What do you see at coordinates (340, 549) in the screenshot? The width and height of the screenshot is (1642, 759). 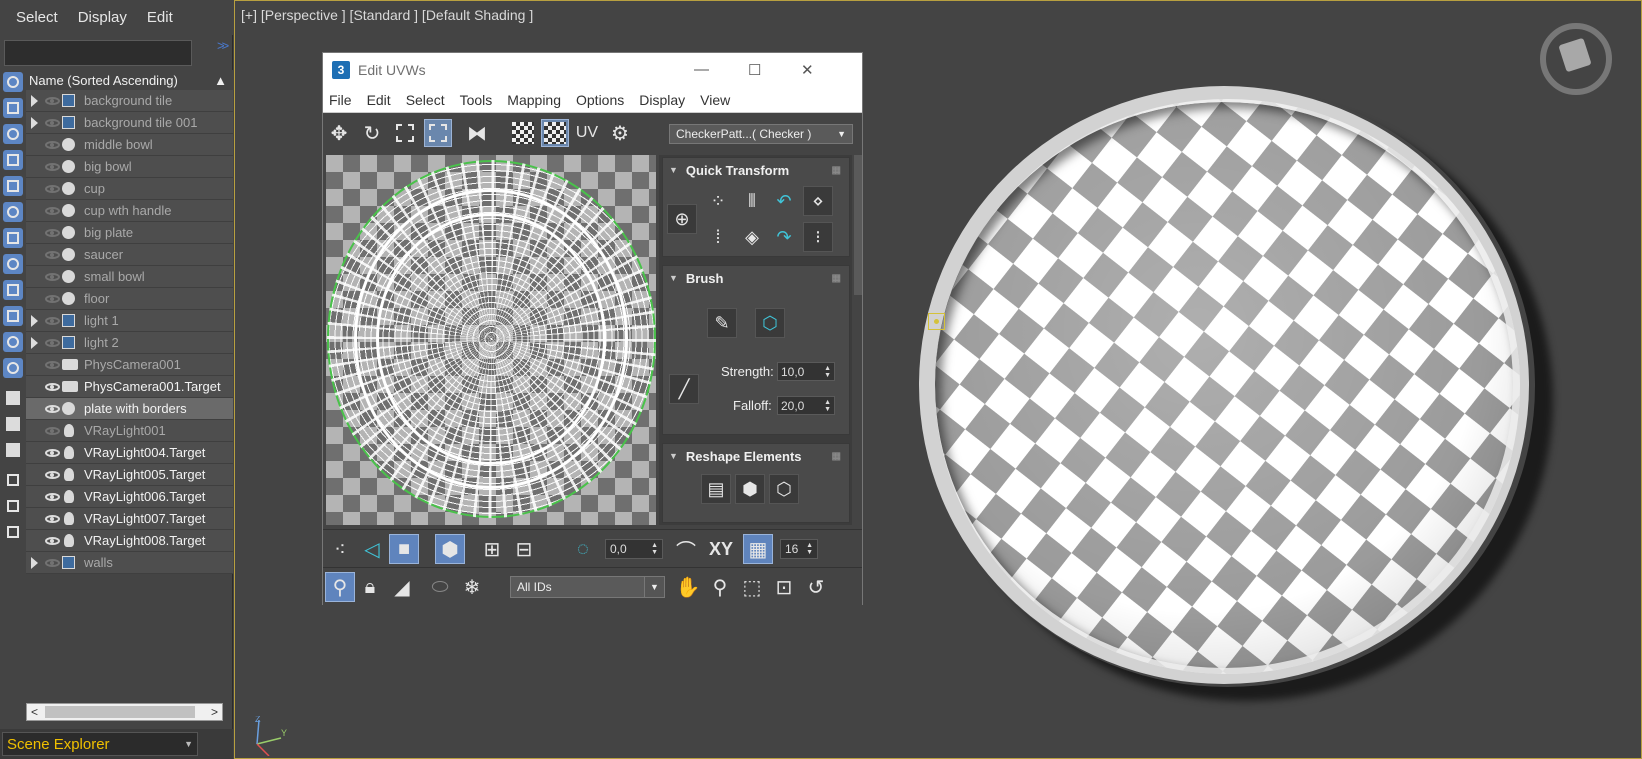 I see `vertex-mode-icon: ⁖` at bounding box center [340, 549].